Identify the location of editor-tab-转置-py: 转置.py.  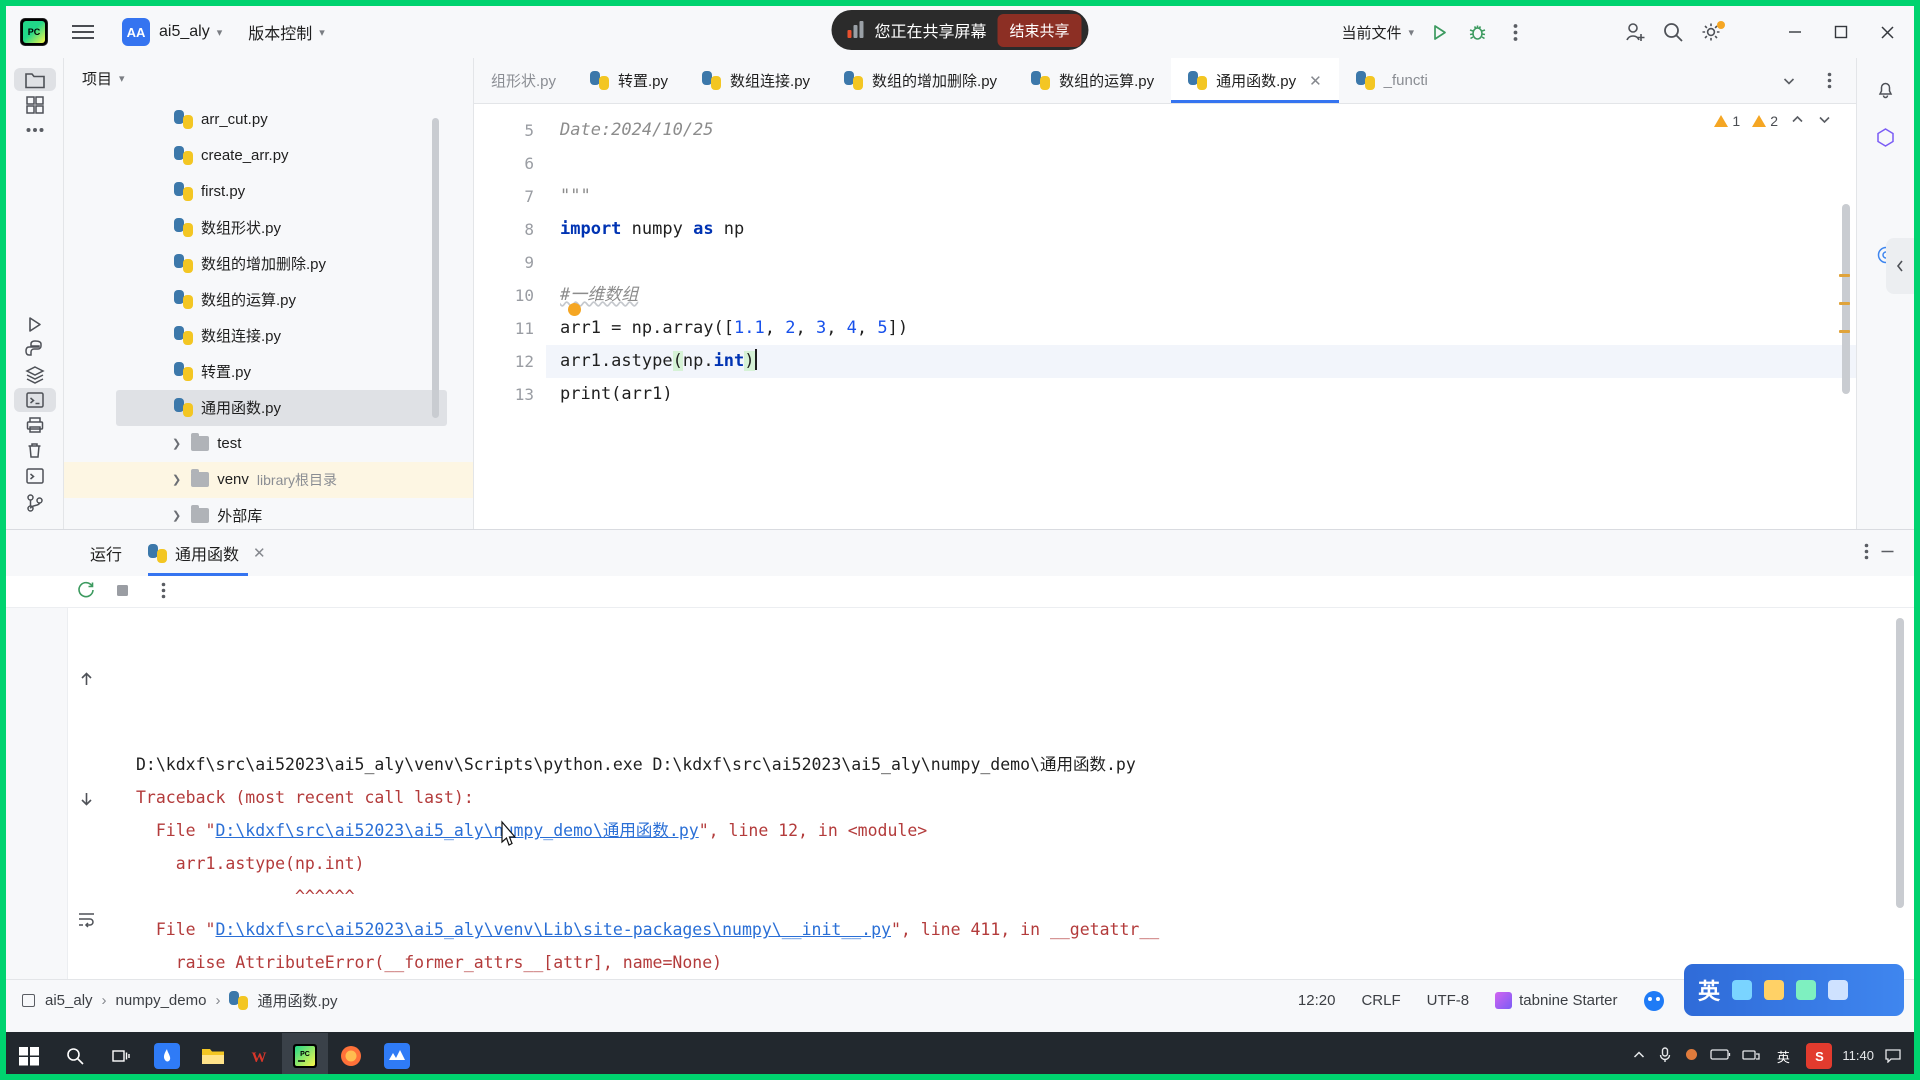
(629, 80).